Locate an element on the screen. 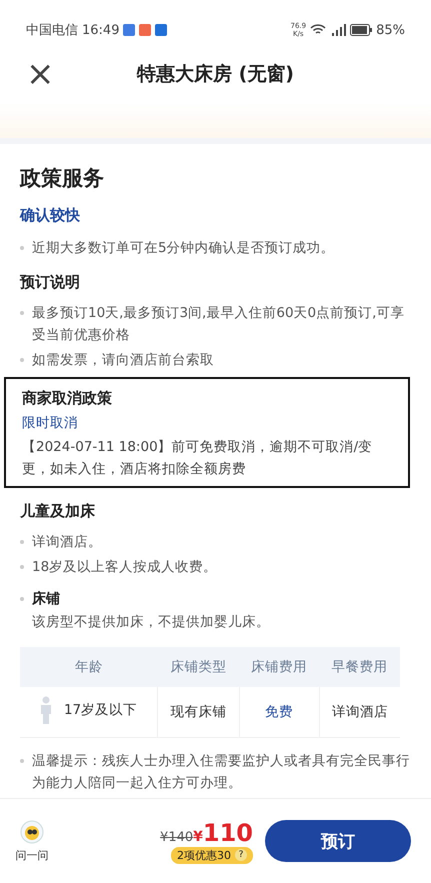  page-title: 特惠大床房 (无窗) is located at coordinates (215, 74).